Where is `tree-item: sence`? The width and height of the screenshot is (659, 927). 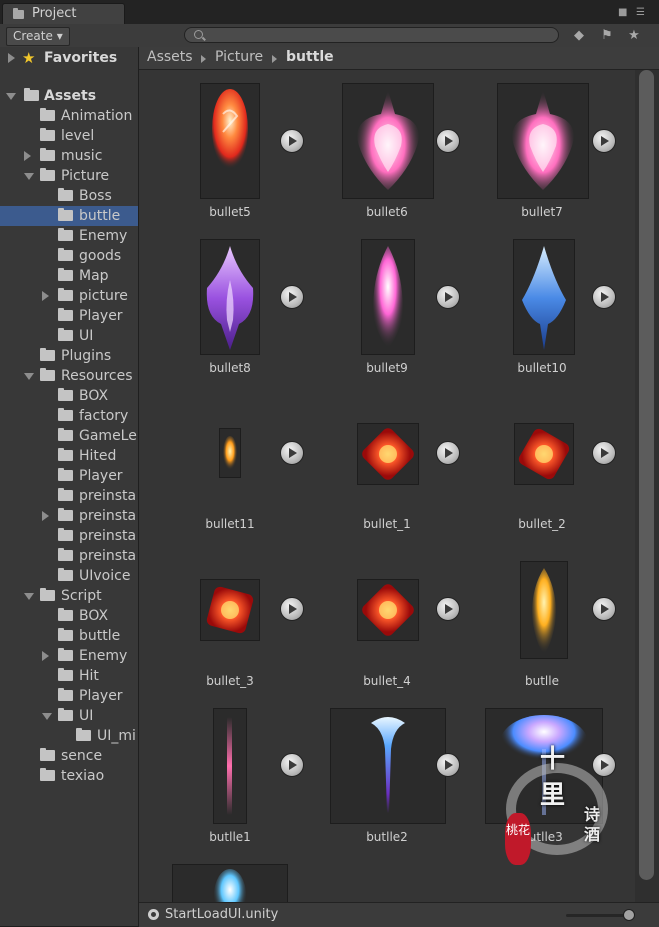 tree-item: sence is located at coordinates (69, 756).